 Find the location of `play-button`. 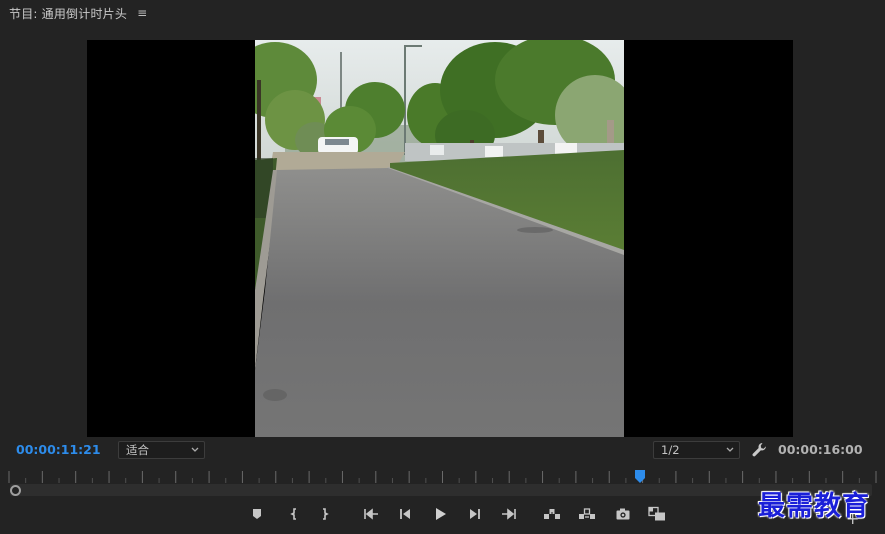

play-button is located at coordinates (440, 514).